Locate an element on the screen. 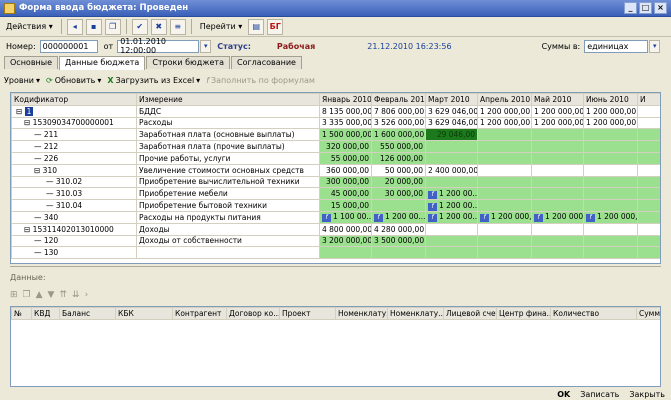 Image resolution: width=671 pixels, height=400 pixels. value-cell: 1 500 000,00 is located at coordinates (345, 135).